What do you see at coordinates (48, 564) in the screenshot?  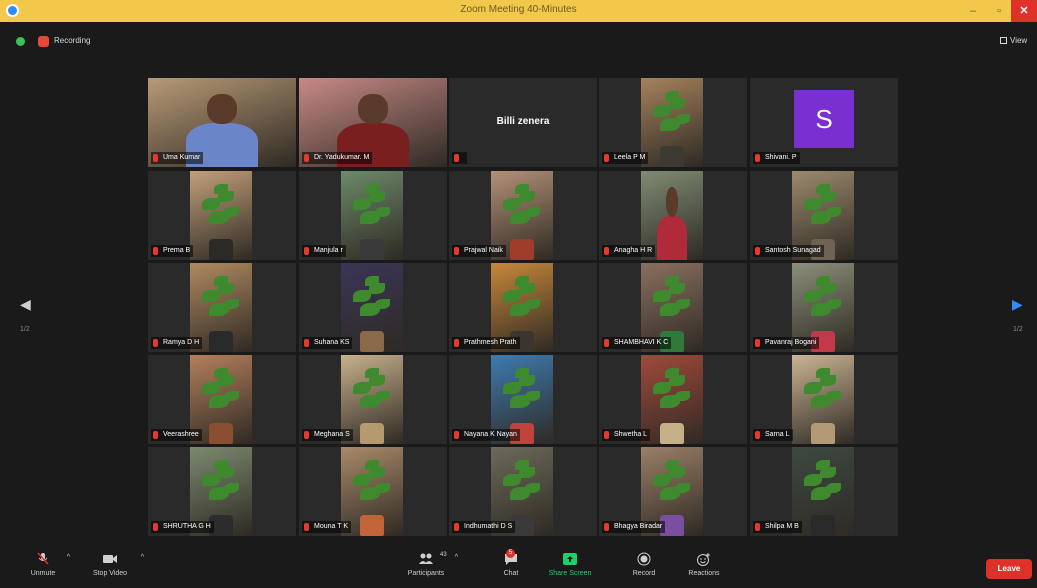 I see `unmute-button: Unmute ^` at bounding box center [48, 564].